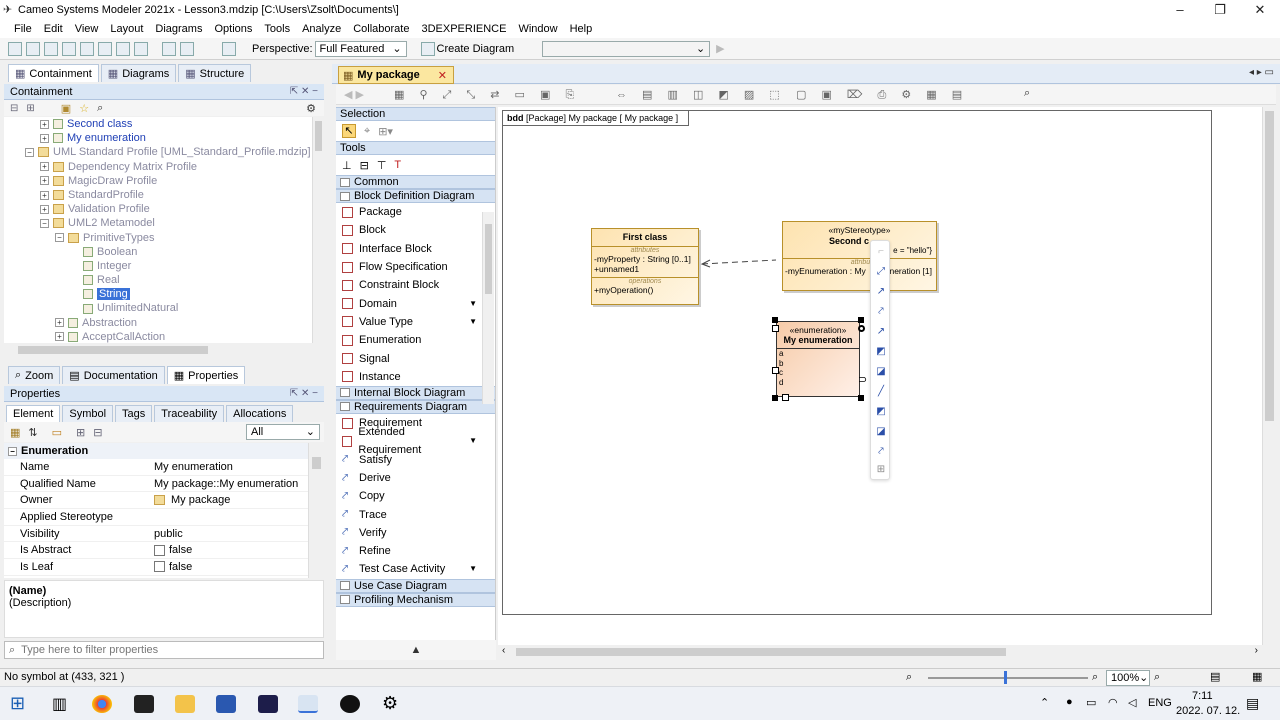 This screenshot has width=1280, height=720. Describe the element at coordinates (138, 73) in the screenshot. I see `tab-diagrams: ▦ Diagrams` at that location.